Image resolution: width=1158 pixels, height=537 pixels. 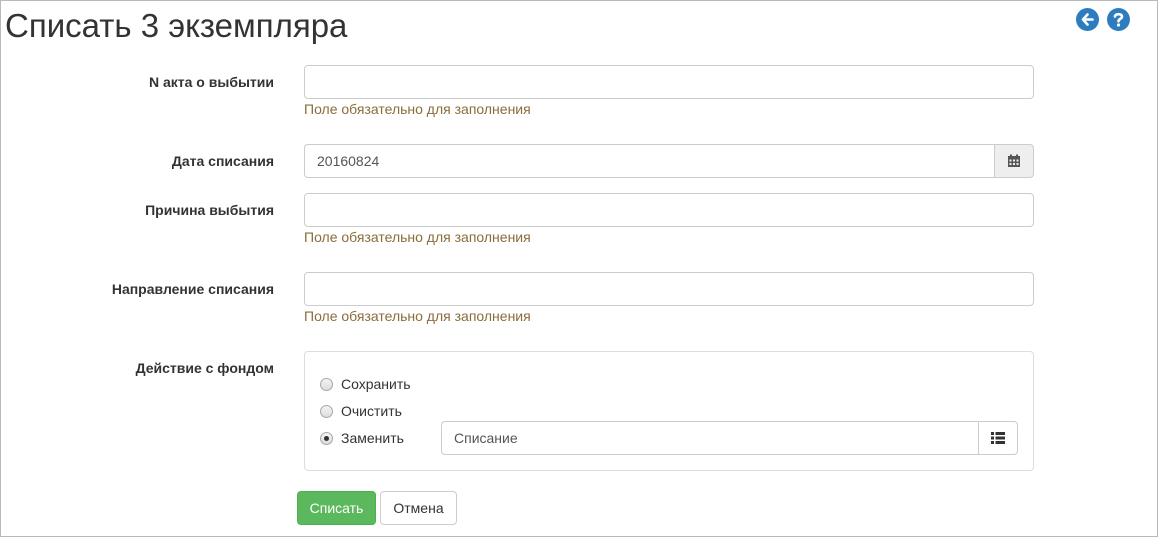 I want to click on calendar-button, so click(x=1014, y=161).